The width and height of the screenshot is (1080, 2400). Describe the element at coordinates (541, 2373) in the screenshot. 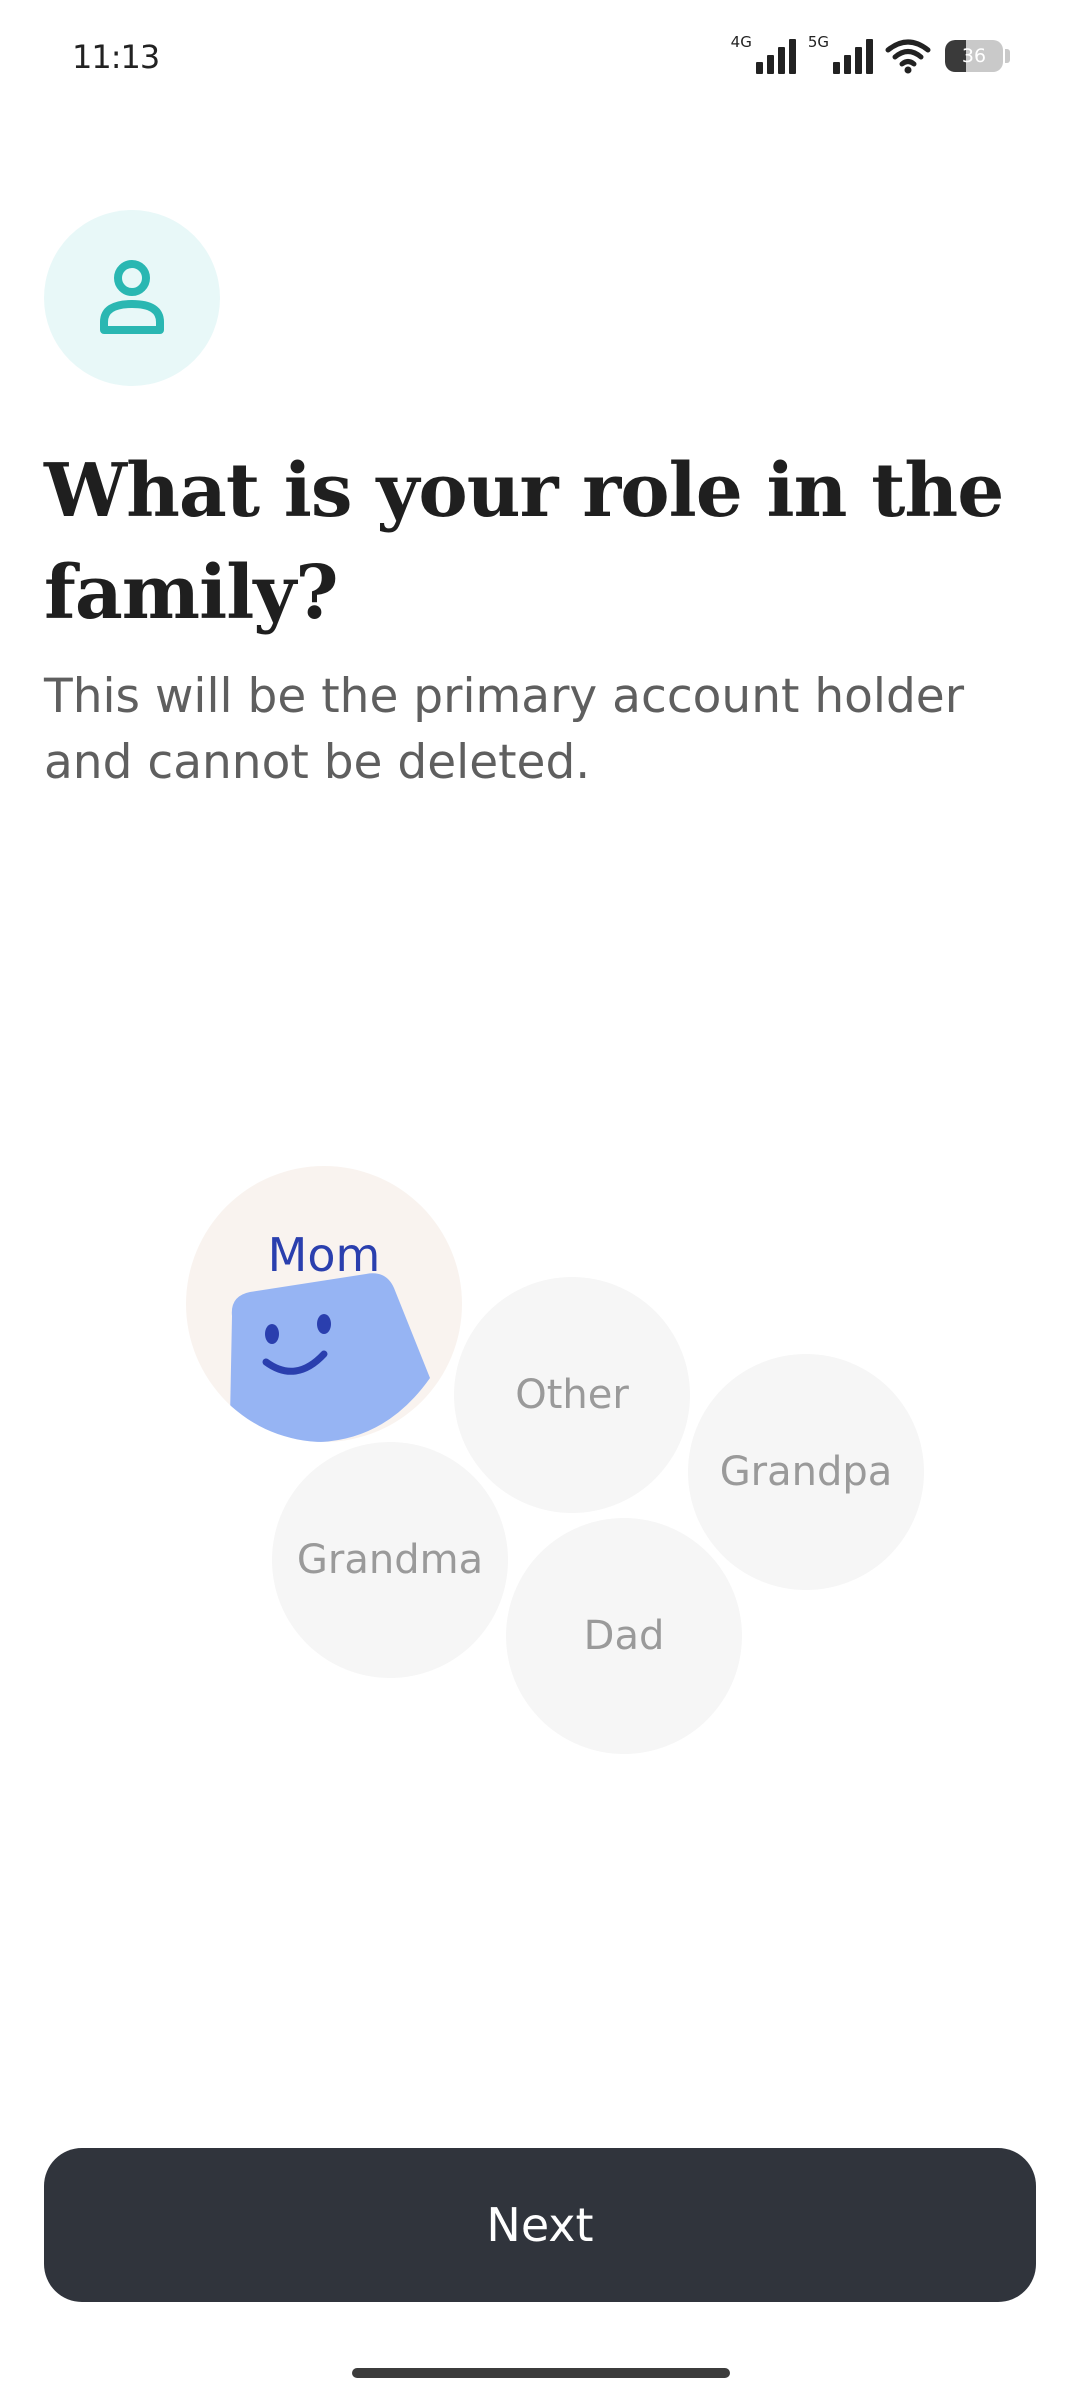

I see `home-indicator` at that location.